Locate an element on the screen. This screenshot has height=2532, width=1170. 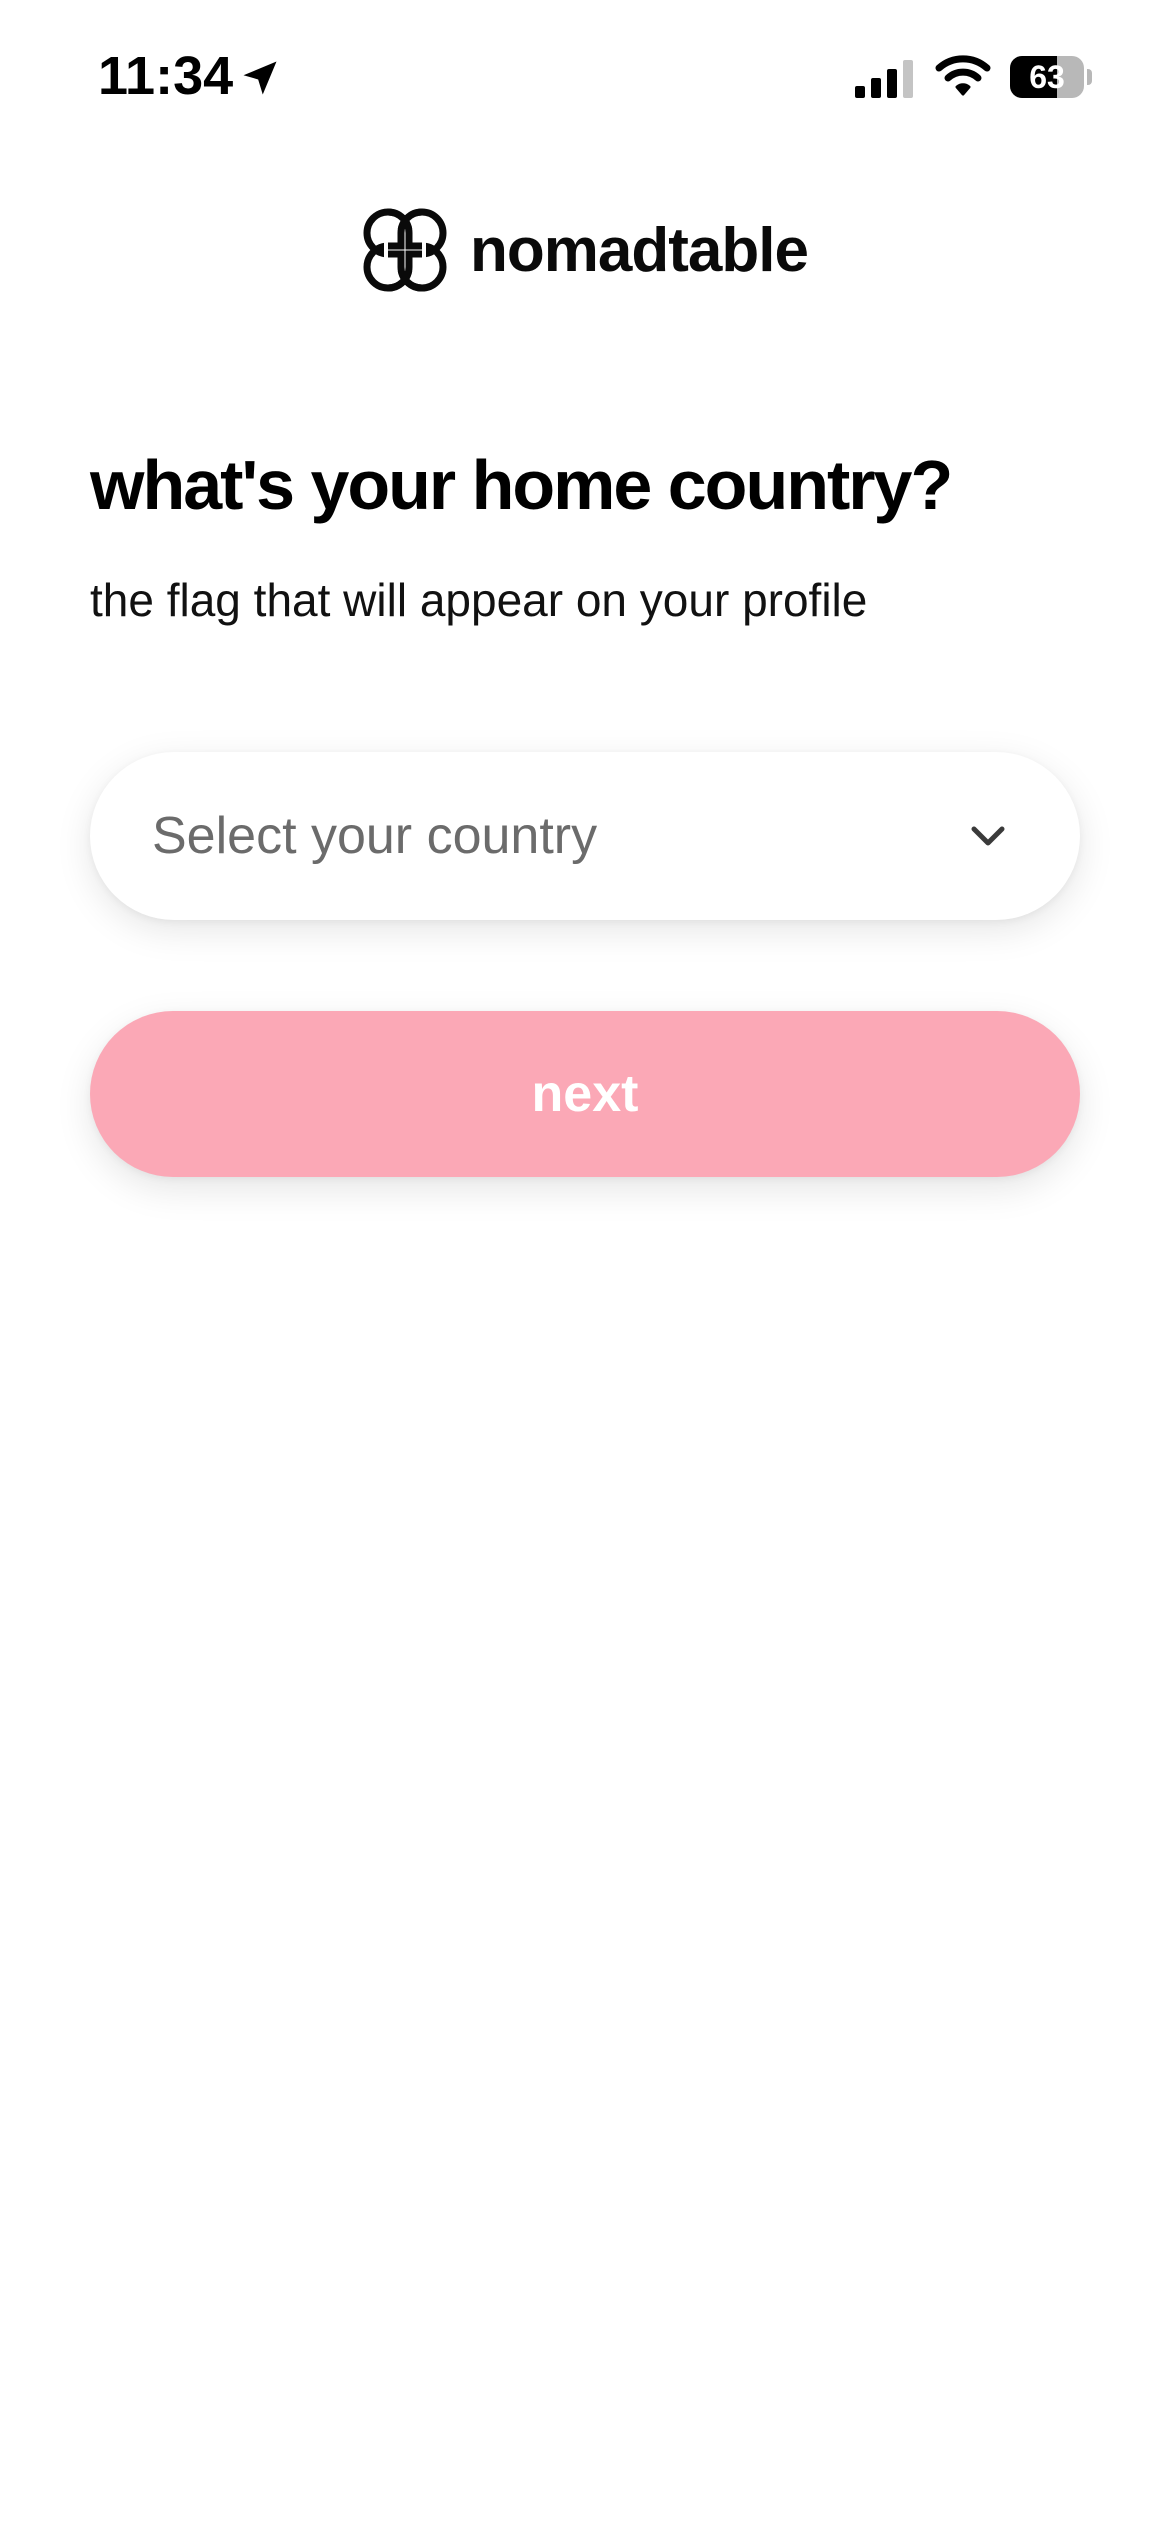
battery-icon: 63 is located at coordinates (1051, 77).